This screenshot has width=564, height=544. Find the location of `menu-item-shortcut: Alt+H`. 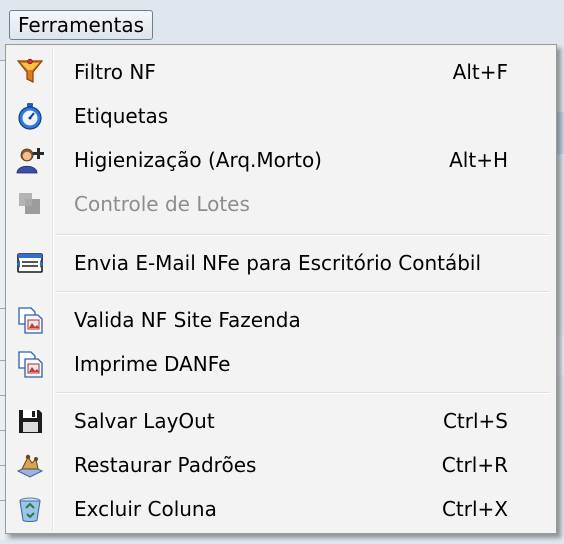

menu-item-shortcut: Alt+H is located at coordinates (478, 160).